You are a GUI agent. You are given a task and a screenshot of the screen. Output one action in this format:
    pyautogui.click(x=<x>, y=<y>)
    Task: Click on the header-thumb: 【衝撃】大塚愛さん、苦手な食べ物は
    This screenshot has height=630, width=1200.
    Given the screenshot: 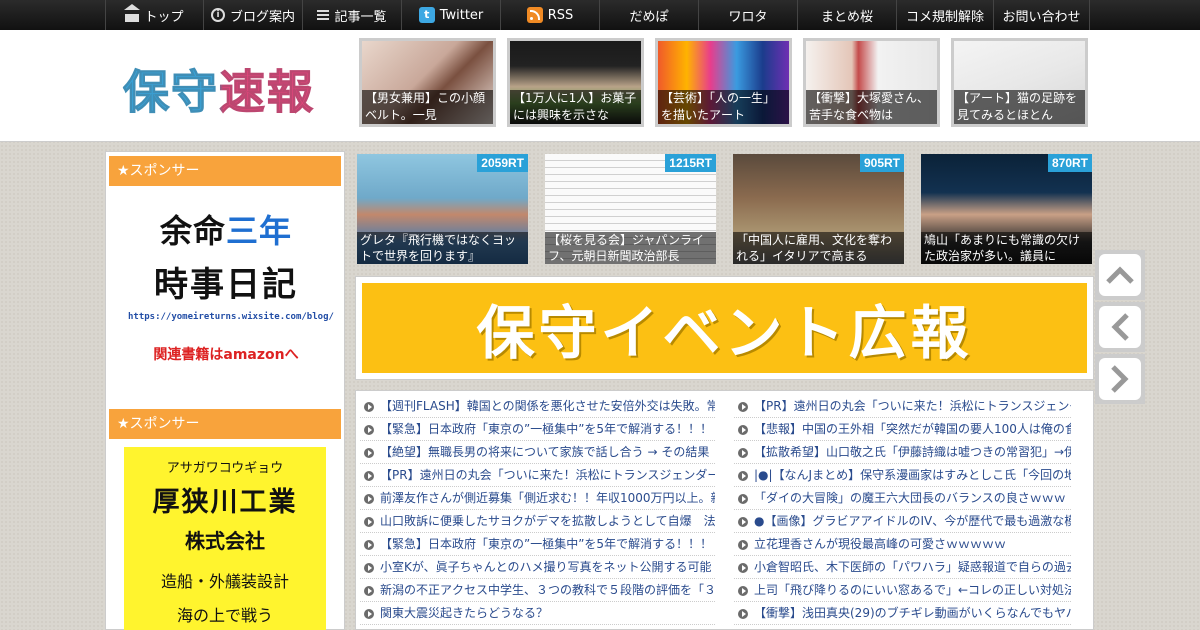 What is the action you would take?
    pyautogui.click(x=871, y=82)
    